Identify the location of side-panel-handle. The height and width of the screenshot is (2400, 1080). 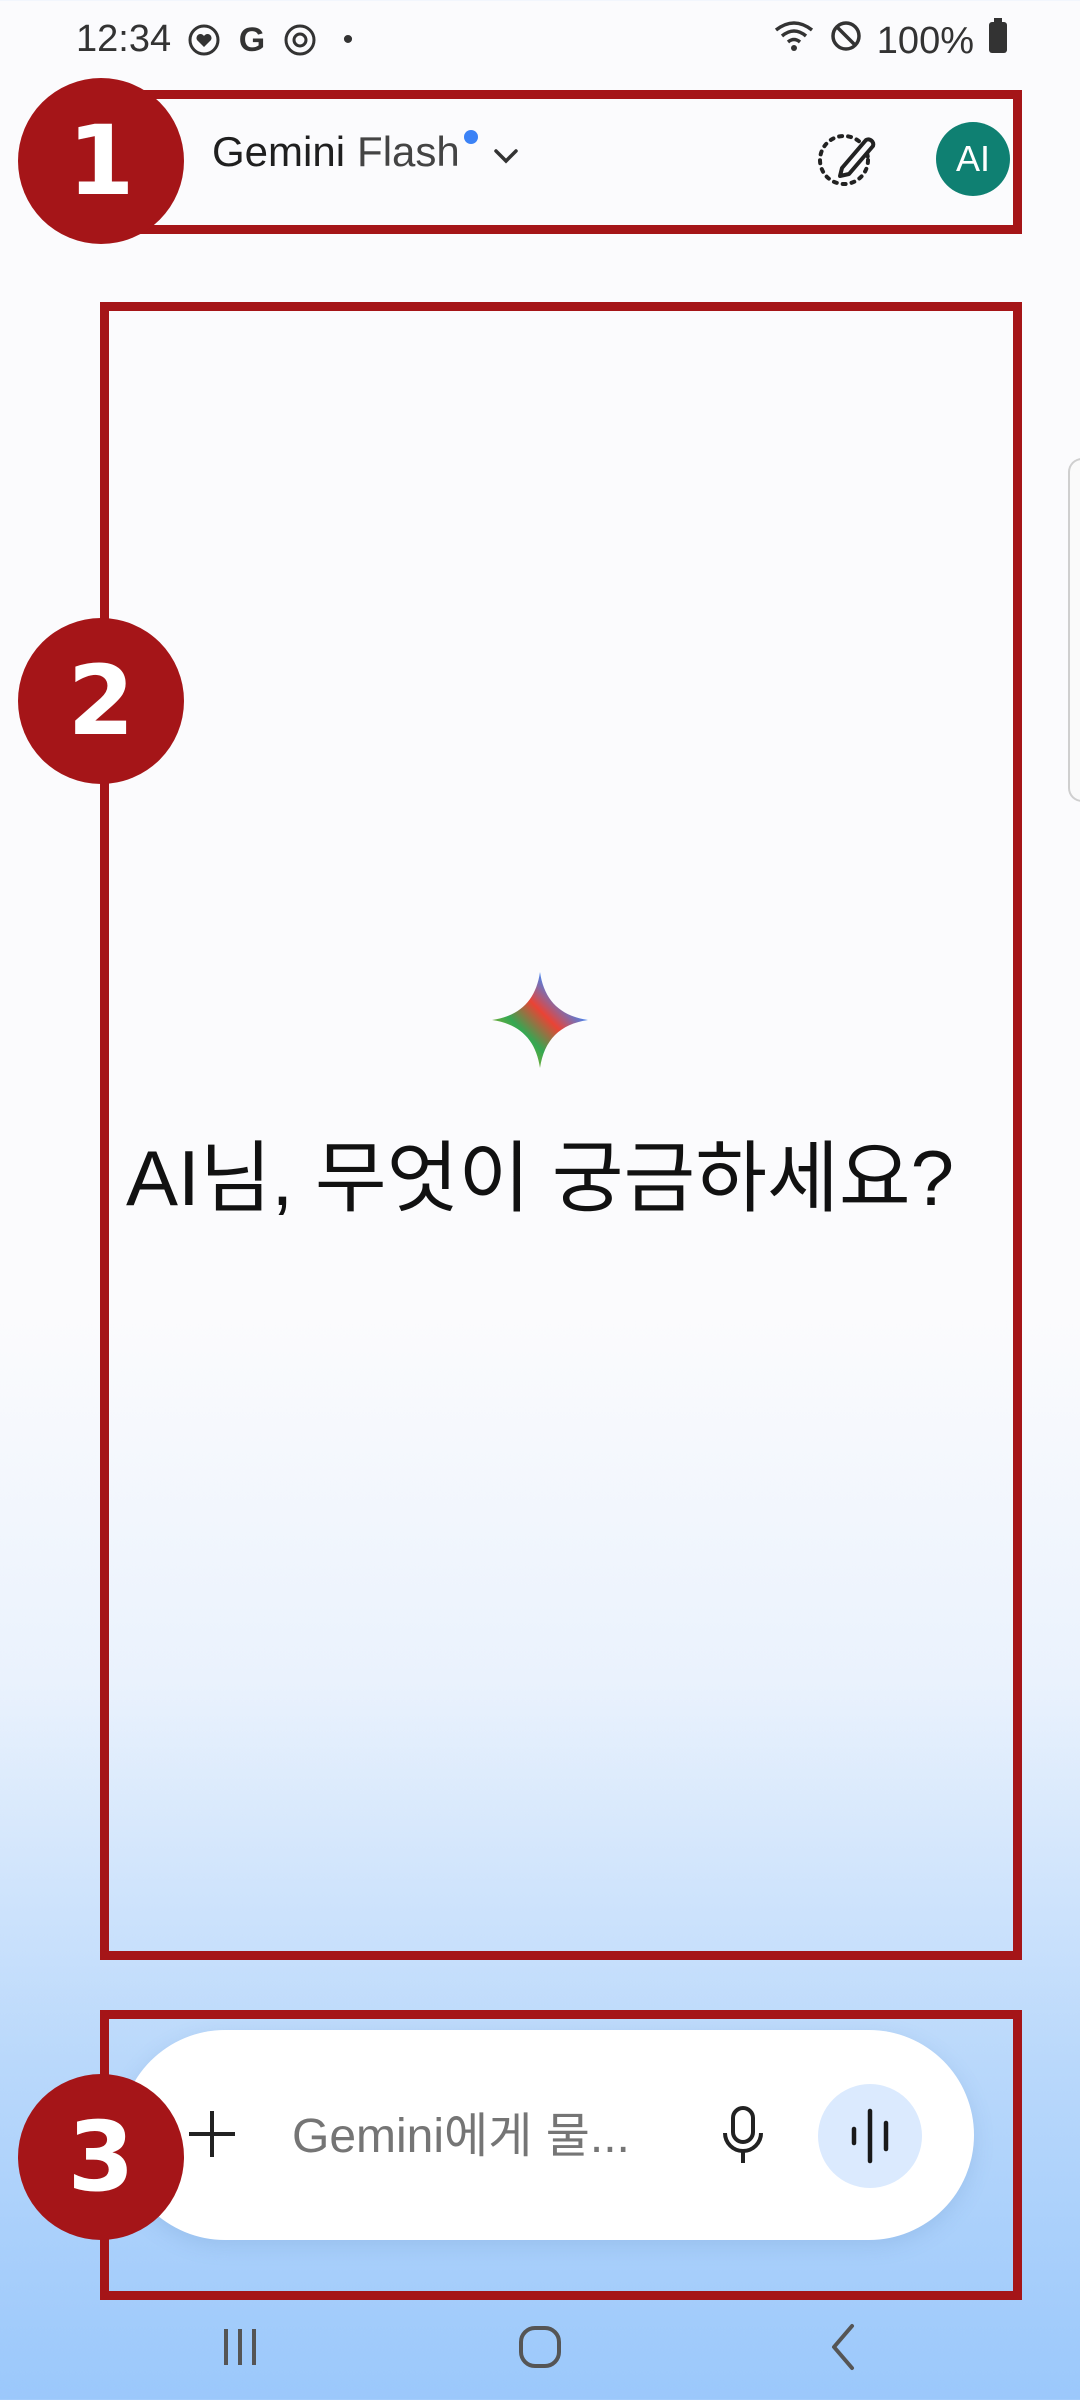
(1074, 630).